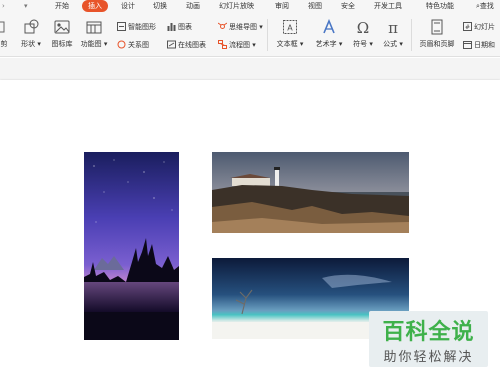 The width and height of the screenshot is (500, 375). What do you see at coordinates (131, 246) in the screenshot?
I see `night-sky-photo` at bounding box center [131, 246].